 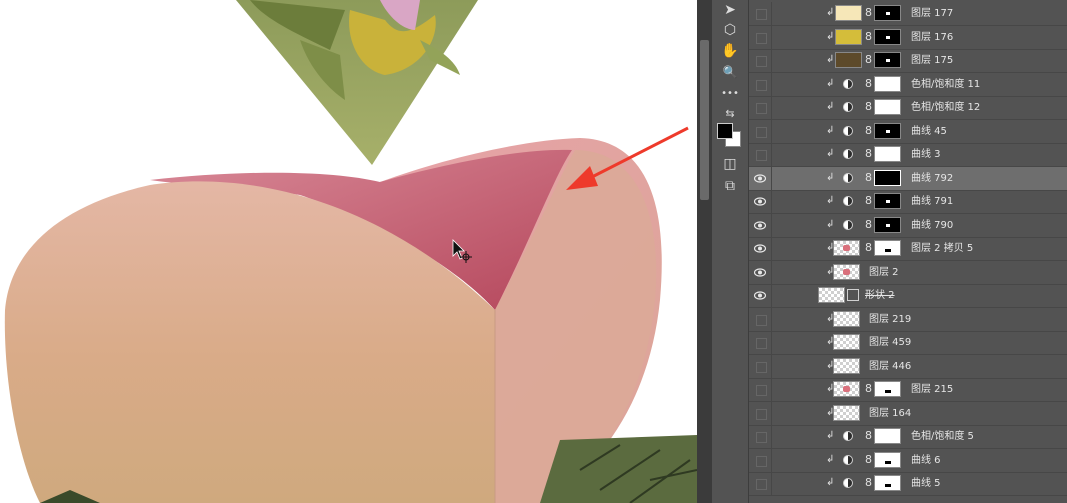 What do you see at coordinates (730, 10) in the screenshot?
I see `move-arrow-icon: ➤` at bounding box center [730, 10].